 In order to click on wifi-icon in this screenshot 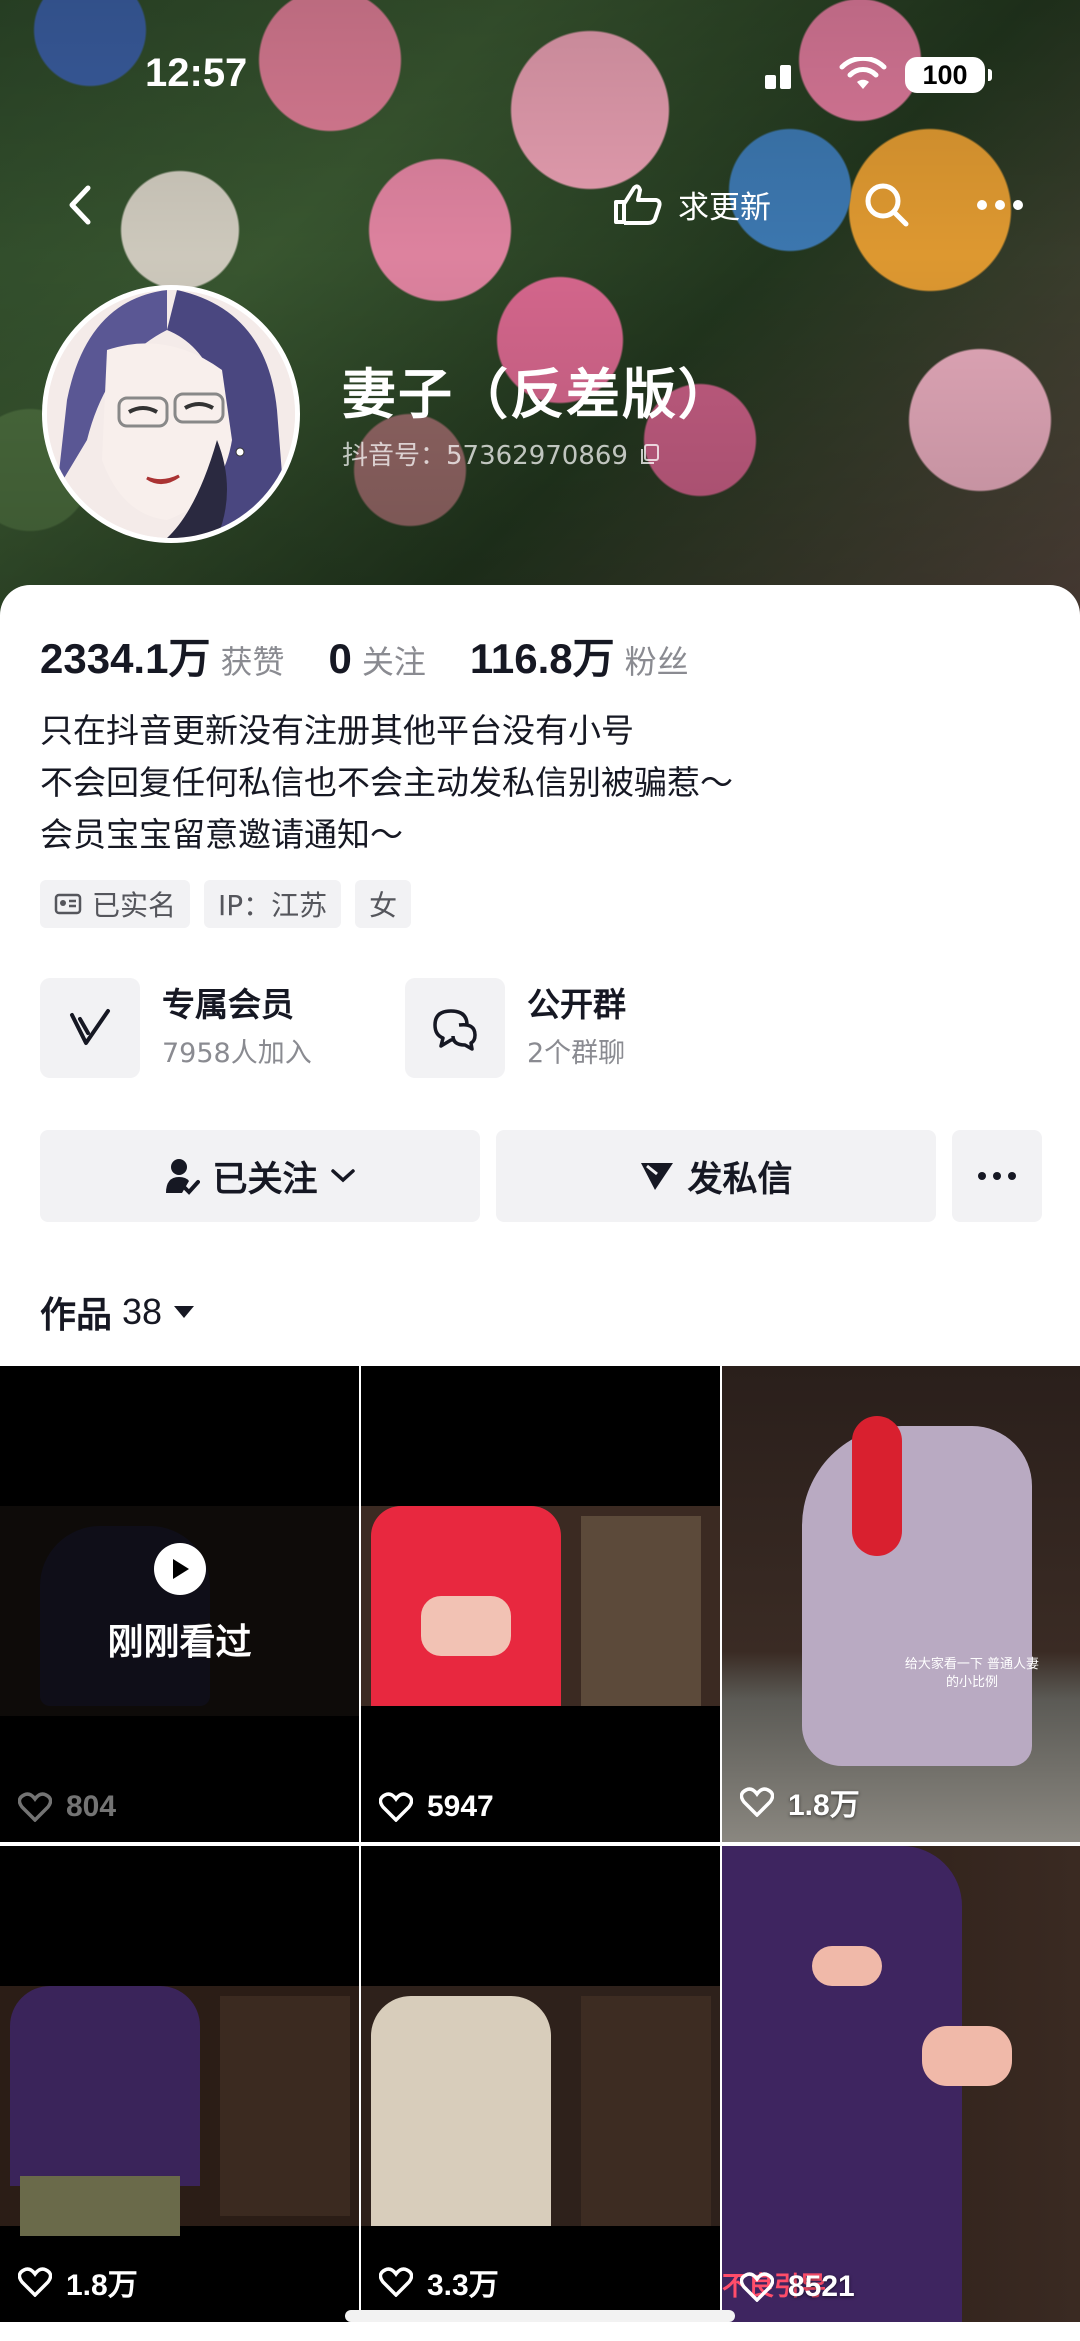, I will do `click(863, 73)`.